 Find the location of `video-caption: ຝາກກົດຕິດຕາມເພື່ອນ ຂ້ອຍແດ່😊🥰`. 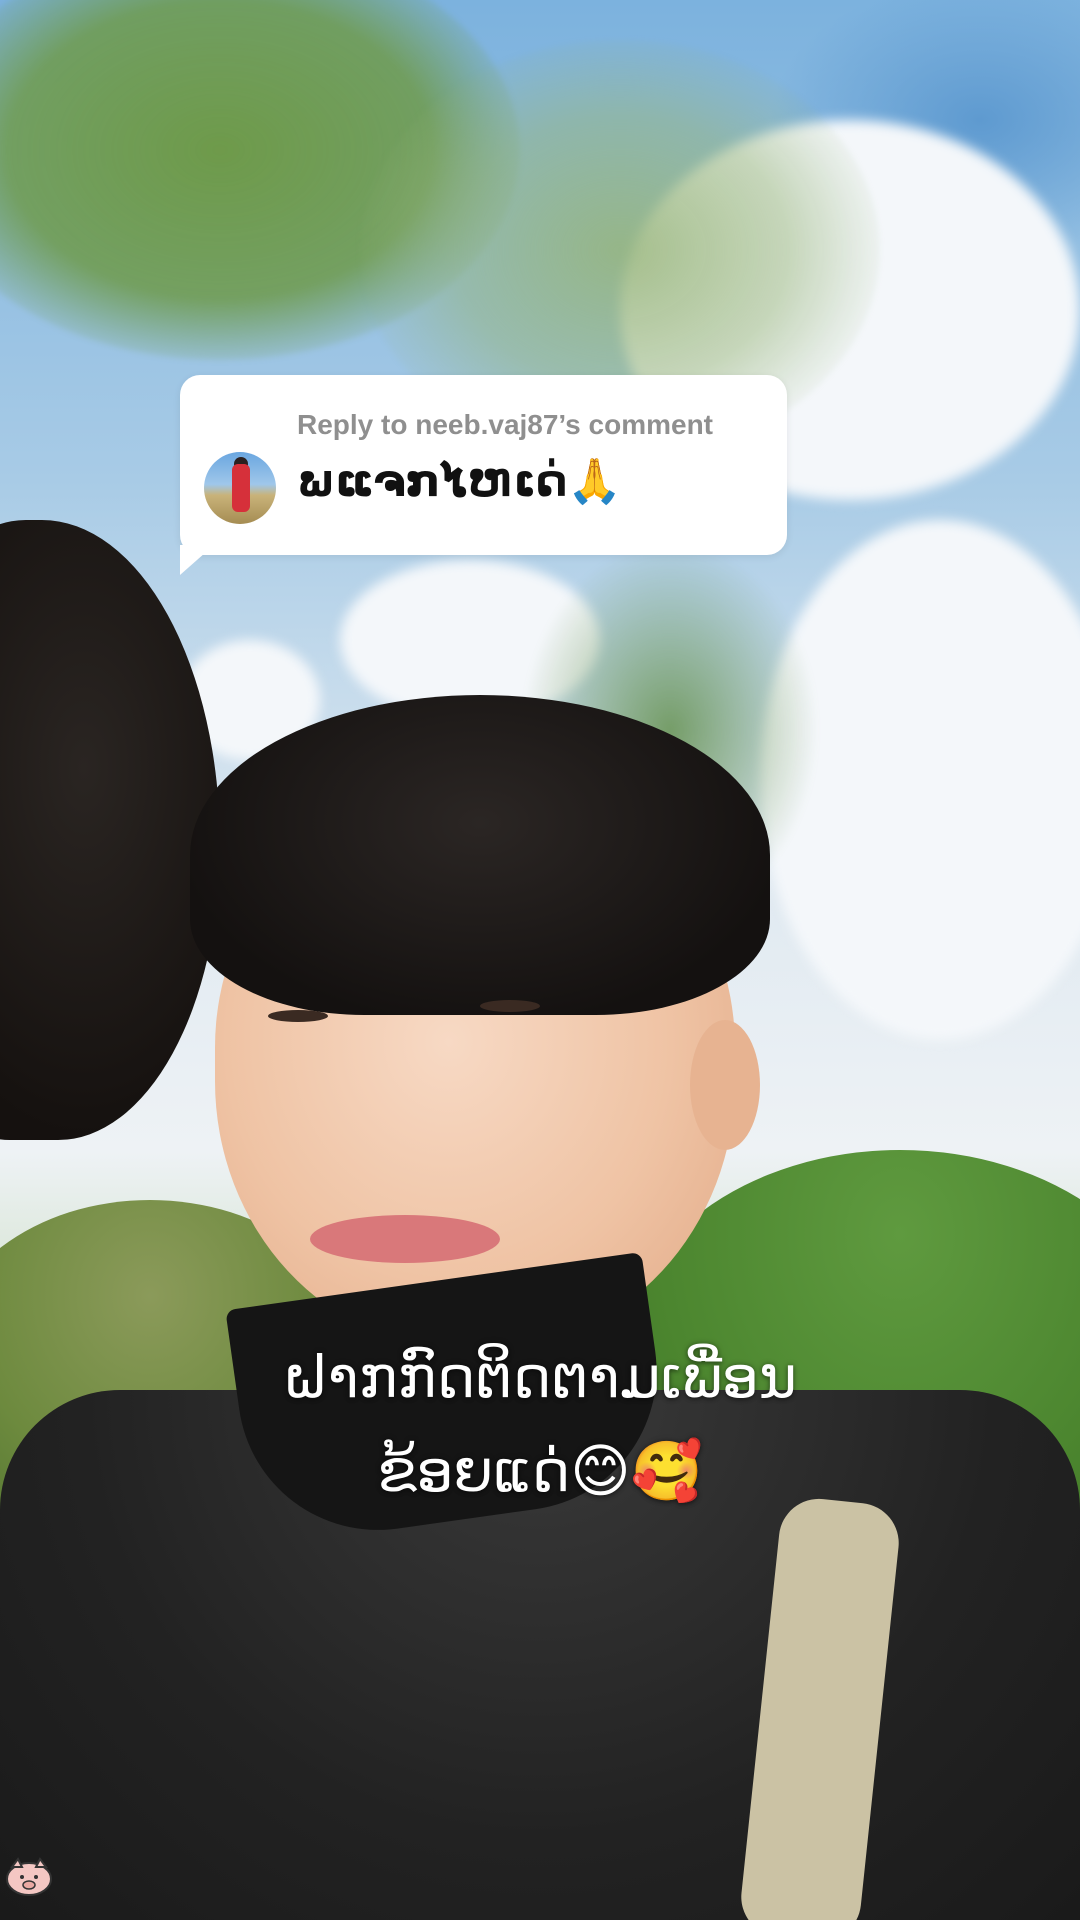

video-caption: ຝາກກົດຕິດຕາມເພື່ອນ ຂ້ອຍແດ່😊🥰 is located at coordinates (540, 1424).